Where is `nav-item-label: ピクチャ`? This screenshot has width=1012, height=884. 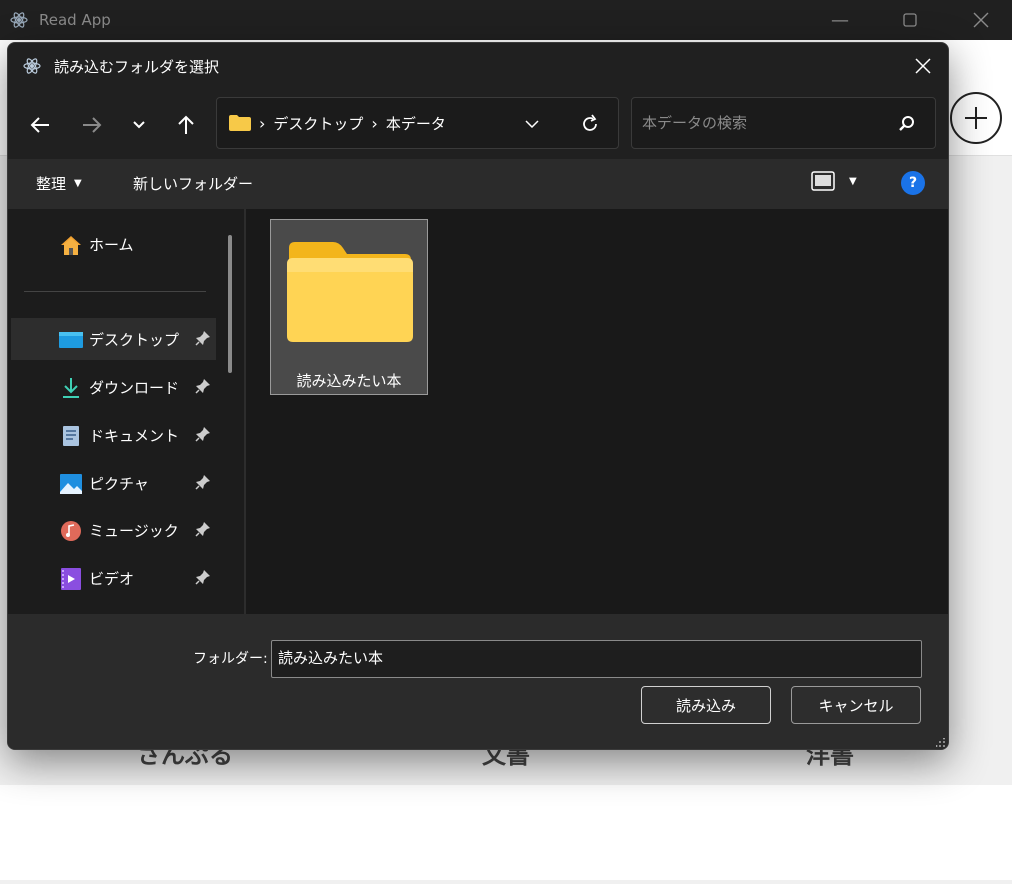
nav-item-label: ピクチャ is located at coordinates (119, 484).